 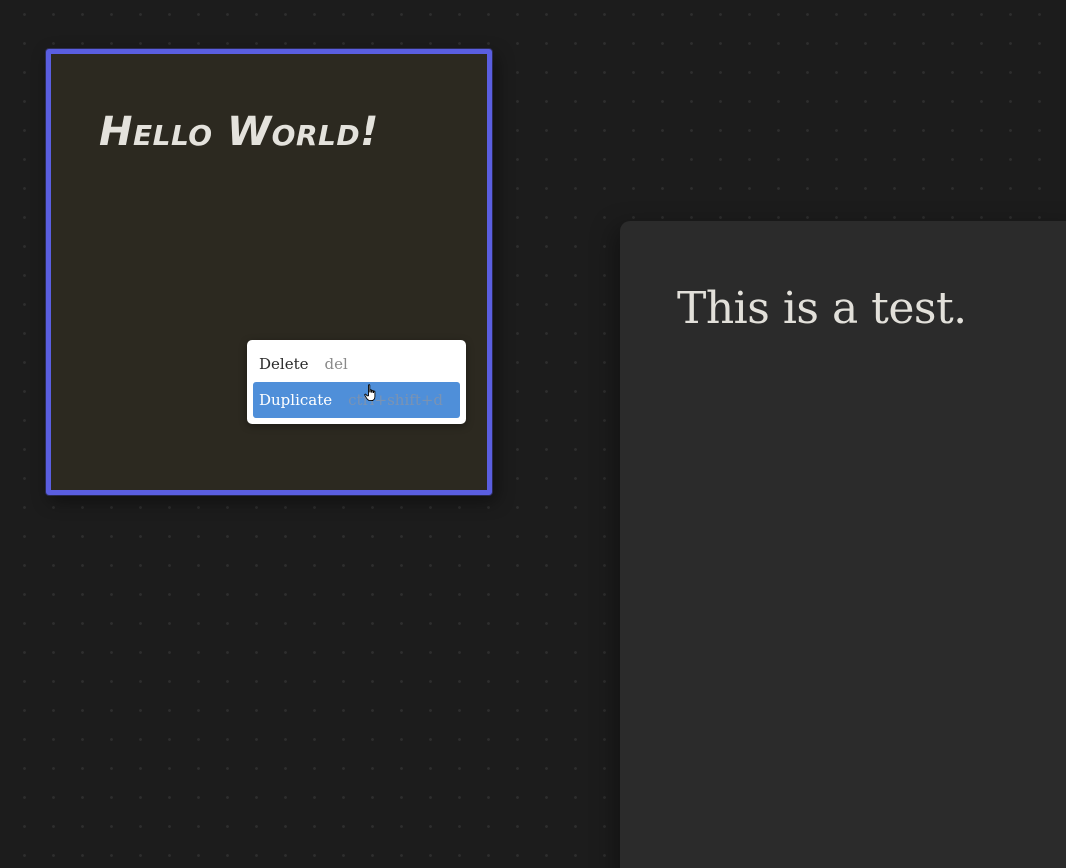 What do you see at coordinates (370, 393) in the screenshot?
I see `hand-pointer-icon` at bounding box center [370, 393].